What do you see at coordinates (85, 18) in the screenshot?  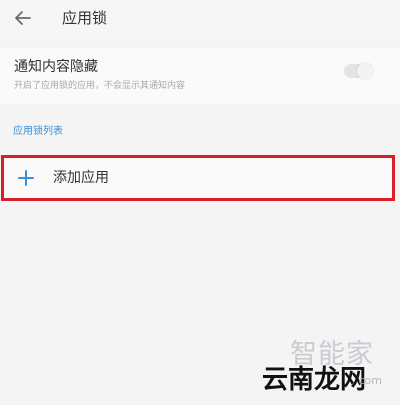 I see `page-title: 应用锁` at bounding box center [85, 18].